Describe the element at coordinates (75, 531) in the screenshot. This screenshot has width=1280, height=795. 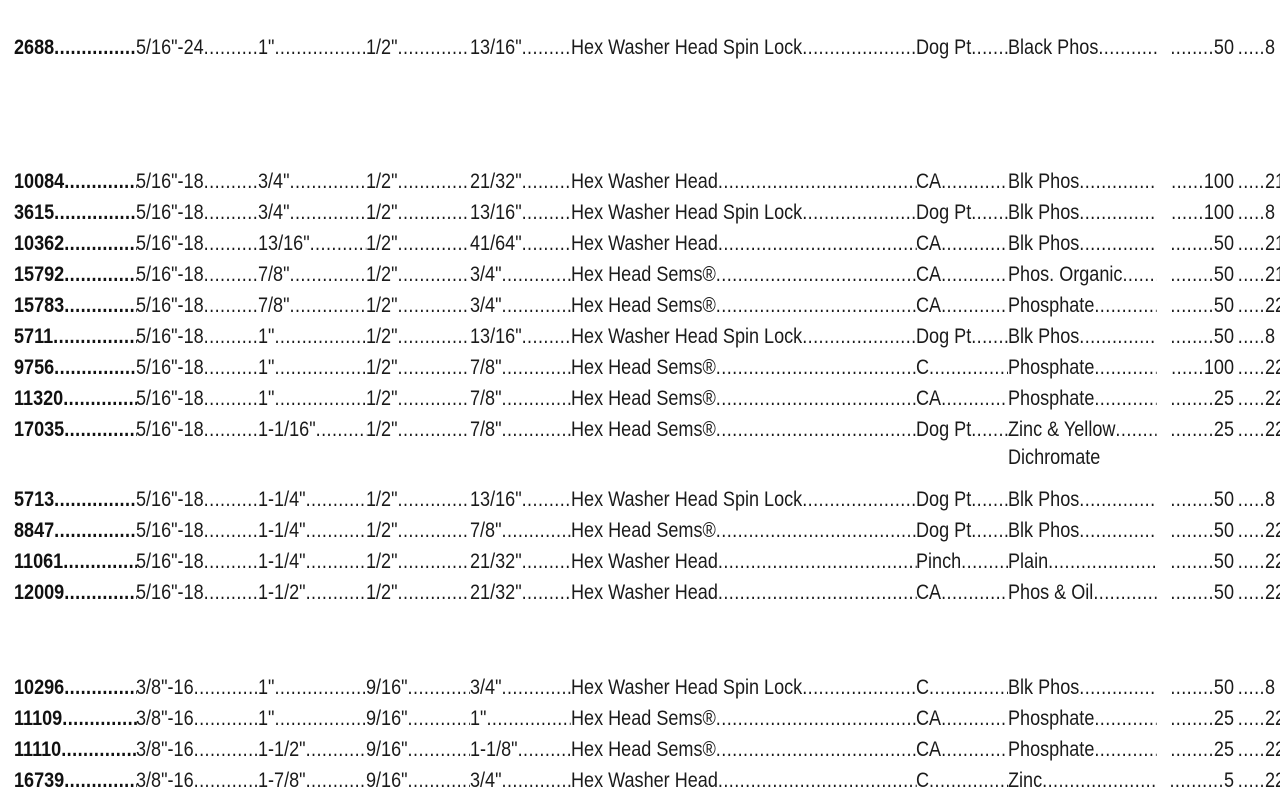
I see `part-number: 8847` at that location.